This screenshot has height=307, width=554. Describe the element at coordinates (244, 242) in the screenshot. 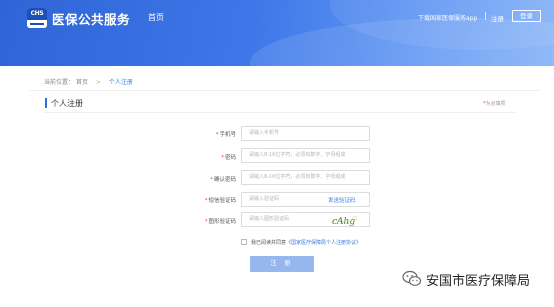

I see `agreement-checkbox` at that location.